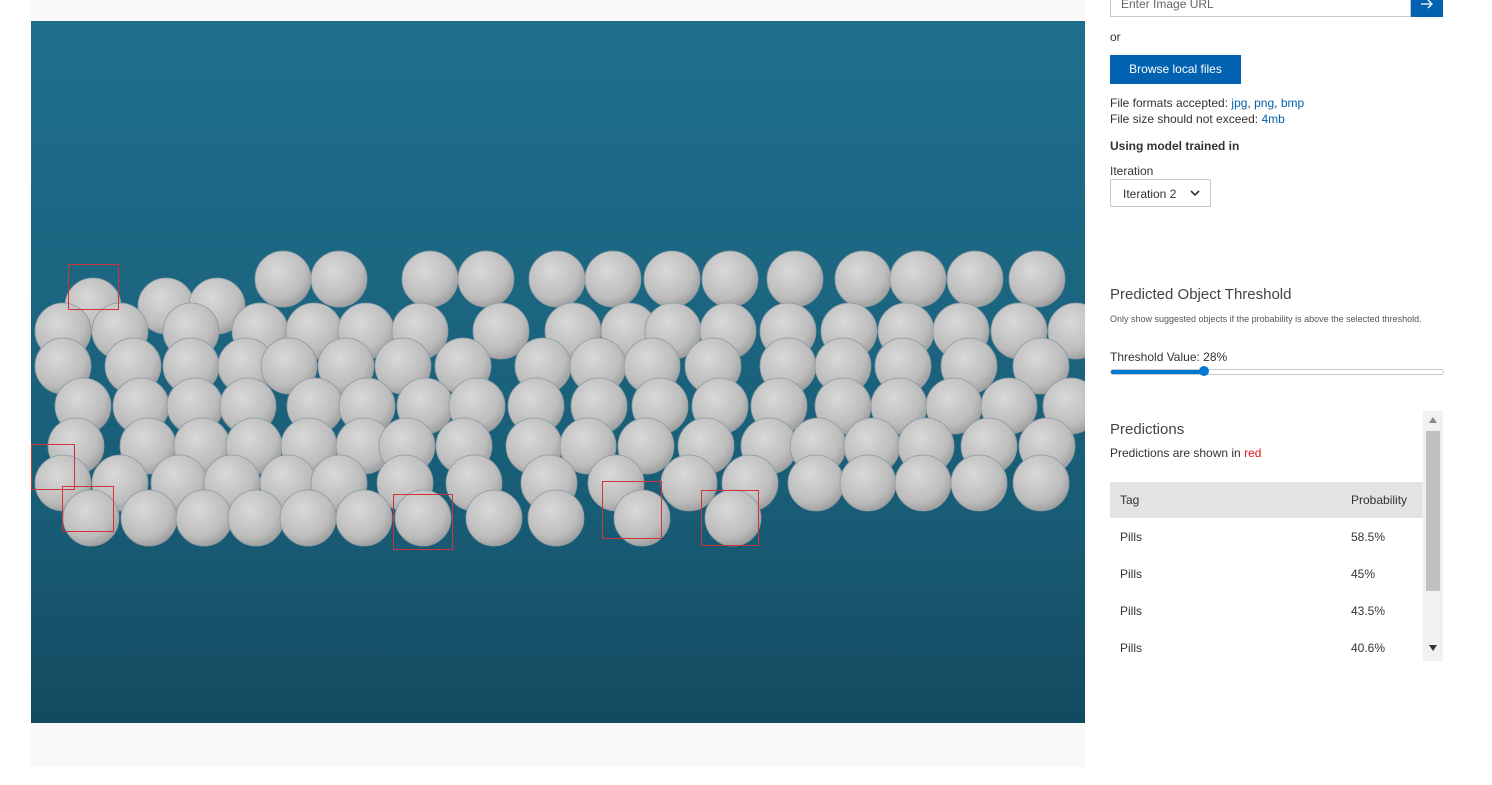 This screenshot has width=1492, height=785. Describe the element at coordinates (1147, 429) in the screenshot. I see `predictions-title: Predictions` at that location.